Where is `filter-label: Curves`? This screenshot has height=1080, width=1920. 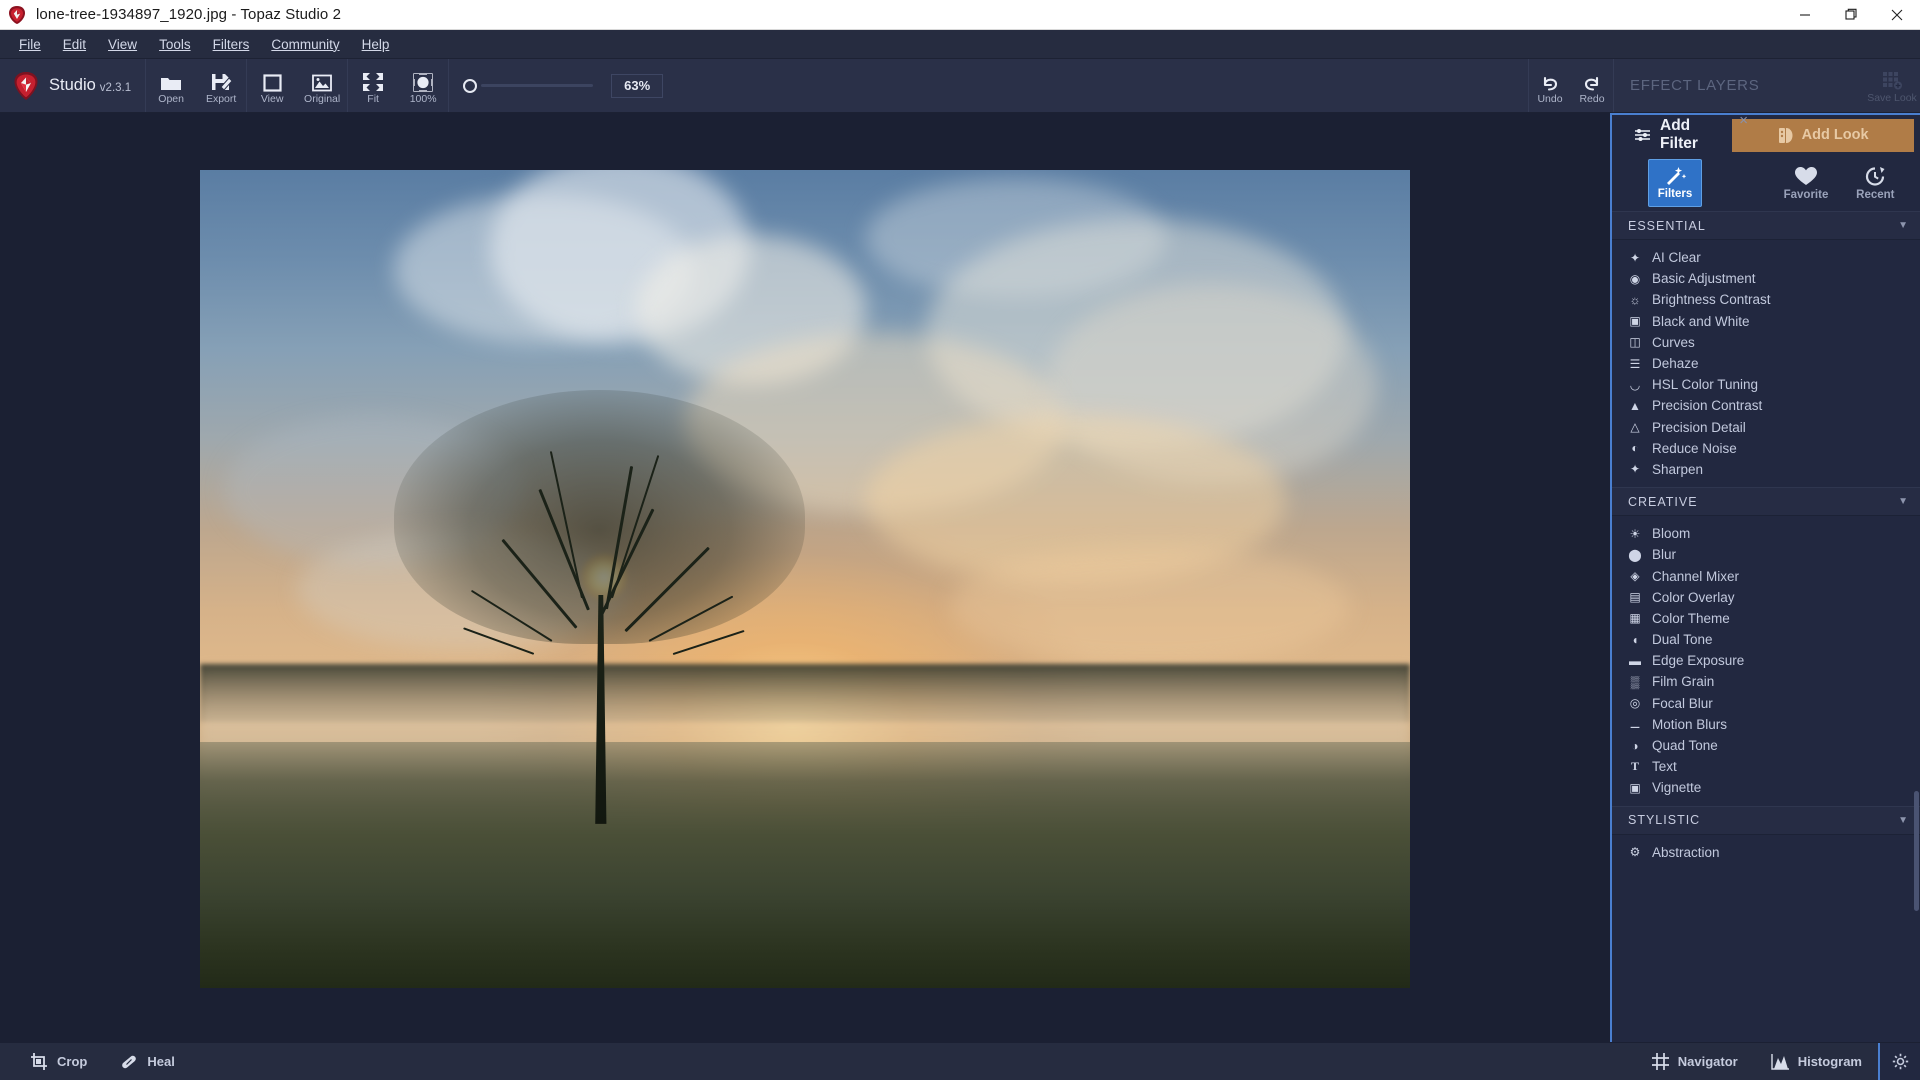 filter-label: Curves is located at coordinates (1673, 342).